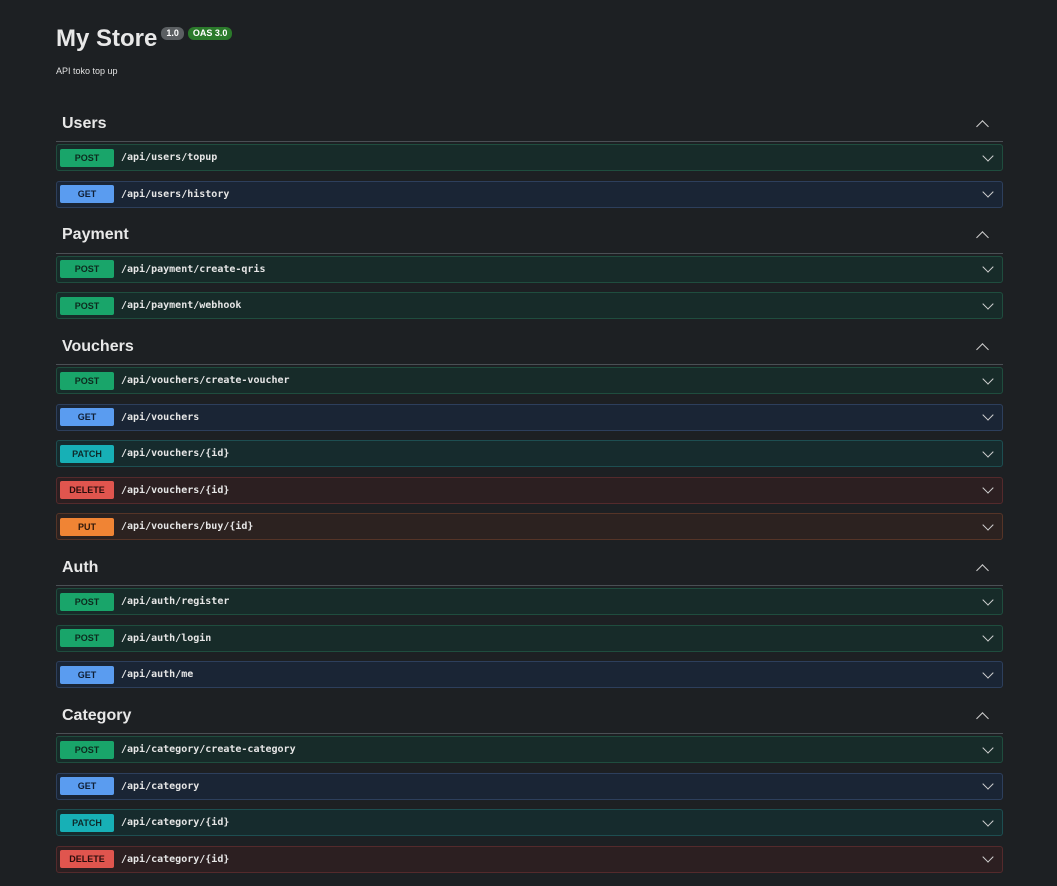  Describe the element at coordinates (210, 33) in the screenshot. I see `oas-badge: OAS 3.0` at that location.